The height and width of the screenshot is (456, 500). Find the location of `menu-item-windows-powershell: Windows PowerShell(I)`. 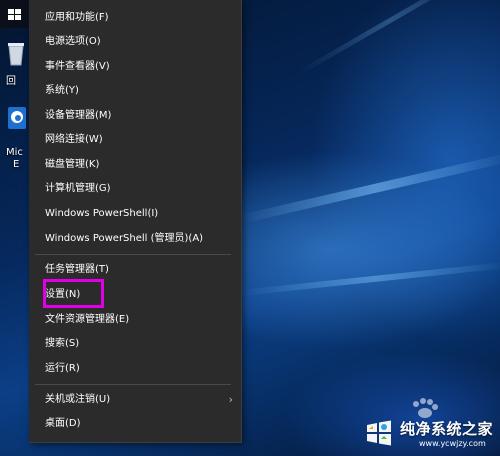

menu-item-windows-powershell: Windows PowerShell(I) is located at coordinates (135, 214).